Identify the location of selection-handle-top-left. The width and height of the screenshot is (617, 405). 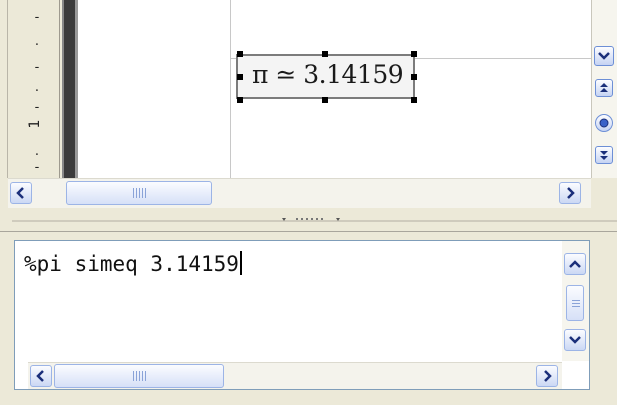
(240, 54).